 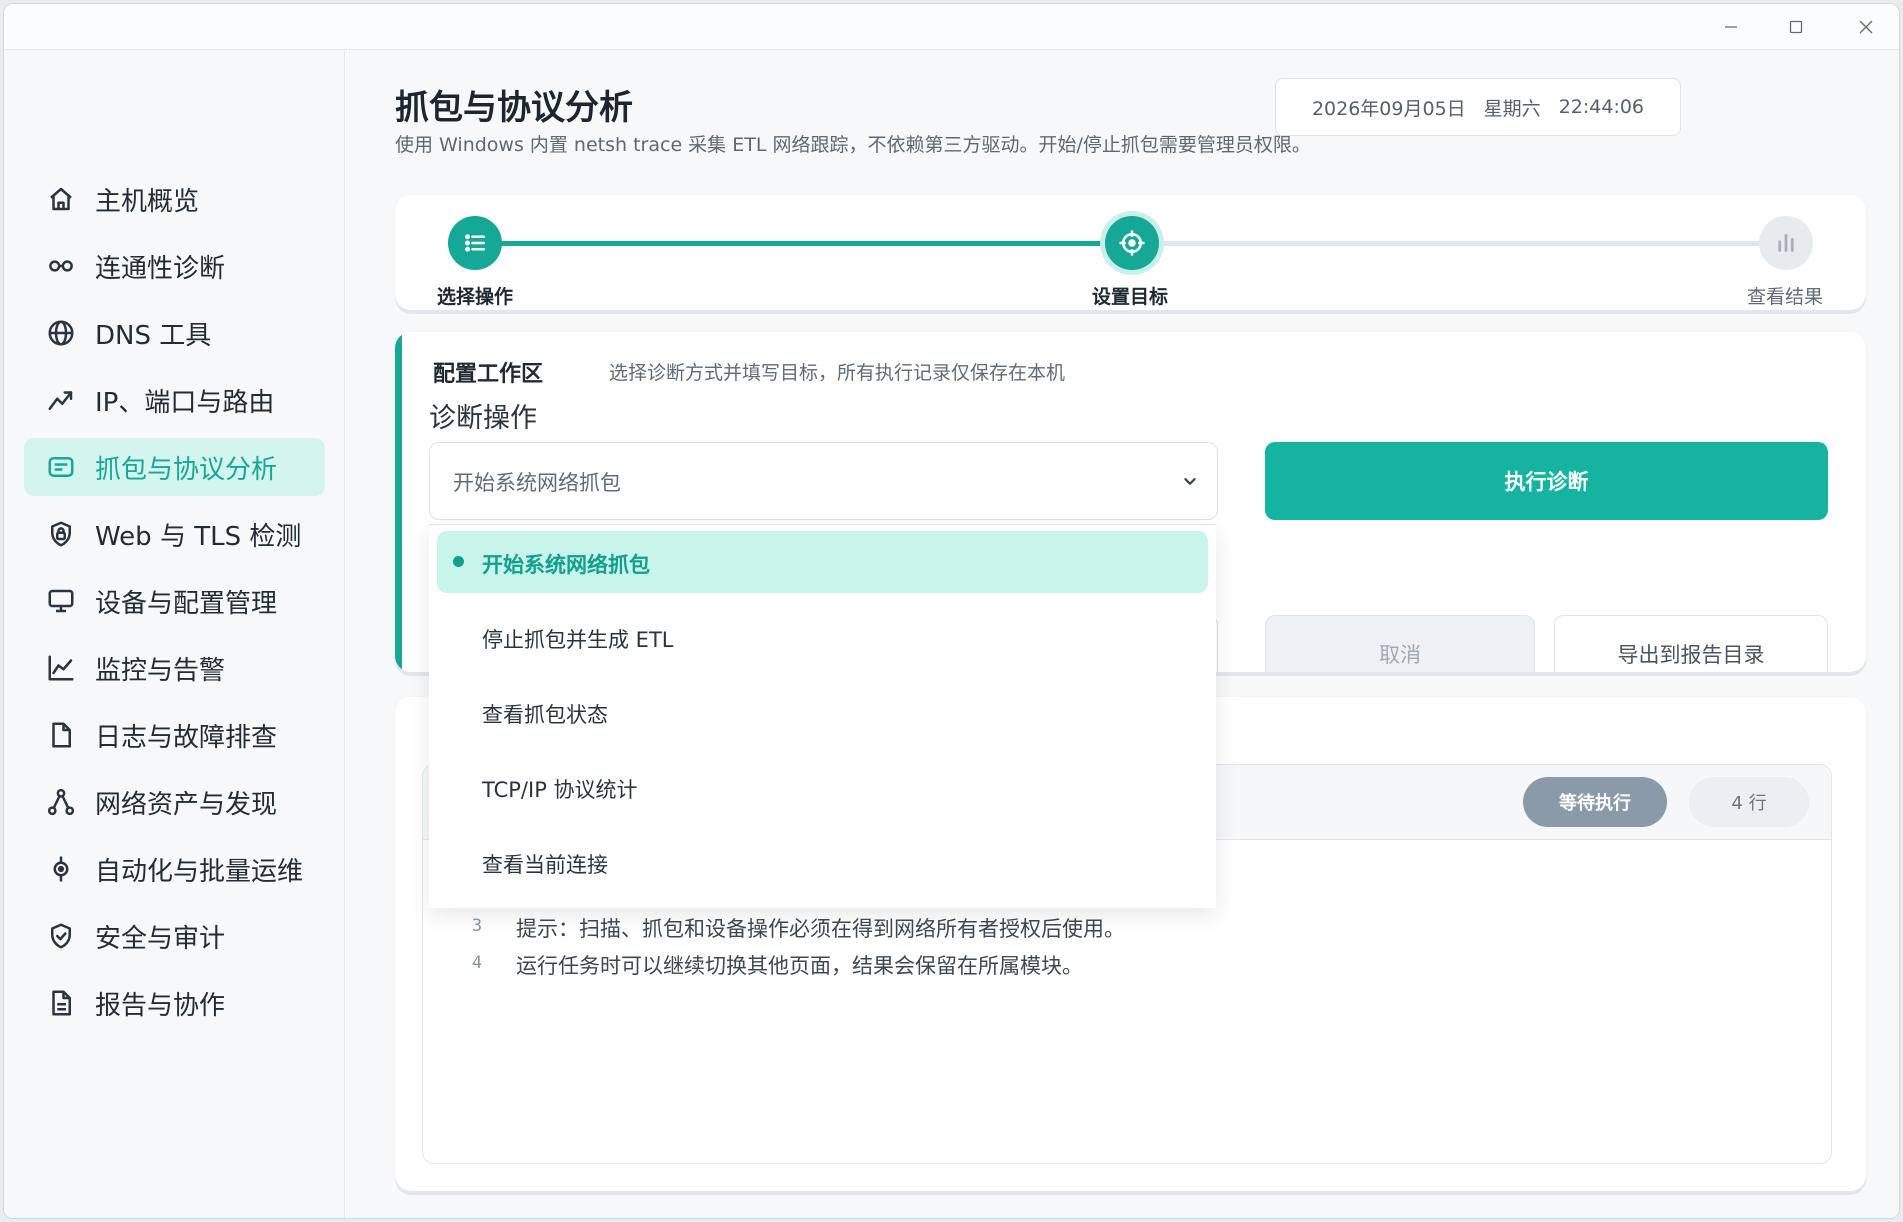 What do you see at coordinates (458, 561) in the screenshot?
I see `selected-dot-icon` at bounding box center [458, 561].